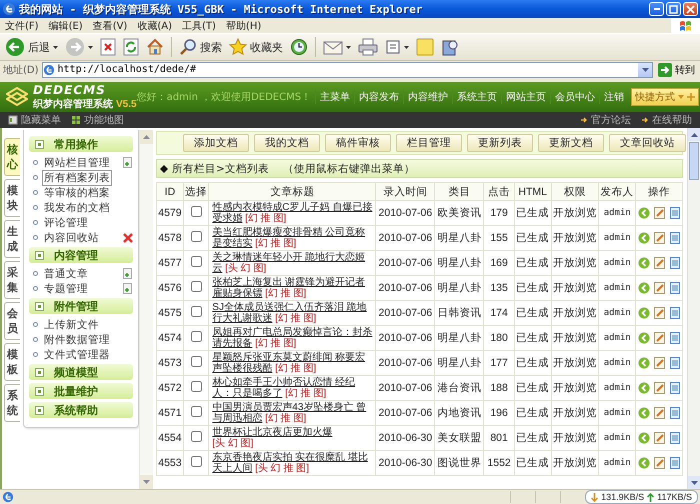 The height and width of the screenshot is (504, 700). I want to click on section-header: 频道模型, so click(81, 372).